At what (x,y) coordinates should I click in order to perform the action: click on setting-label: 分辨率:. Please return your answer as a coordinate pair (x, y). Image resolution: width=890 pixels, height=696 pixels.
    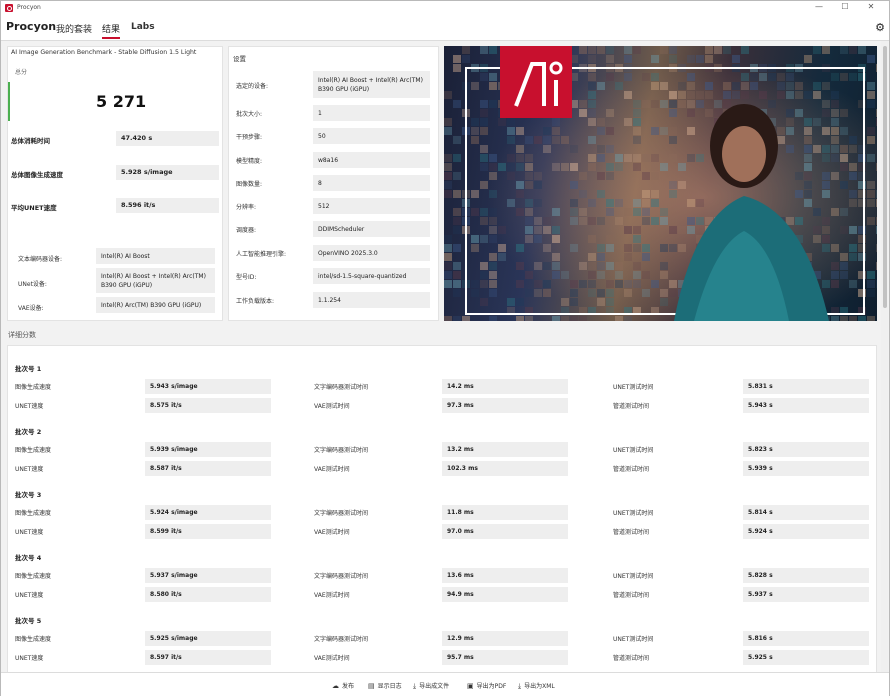
    Looking at the image, I should click on (246, 207).